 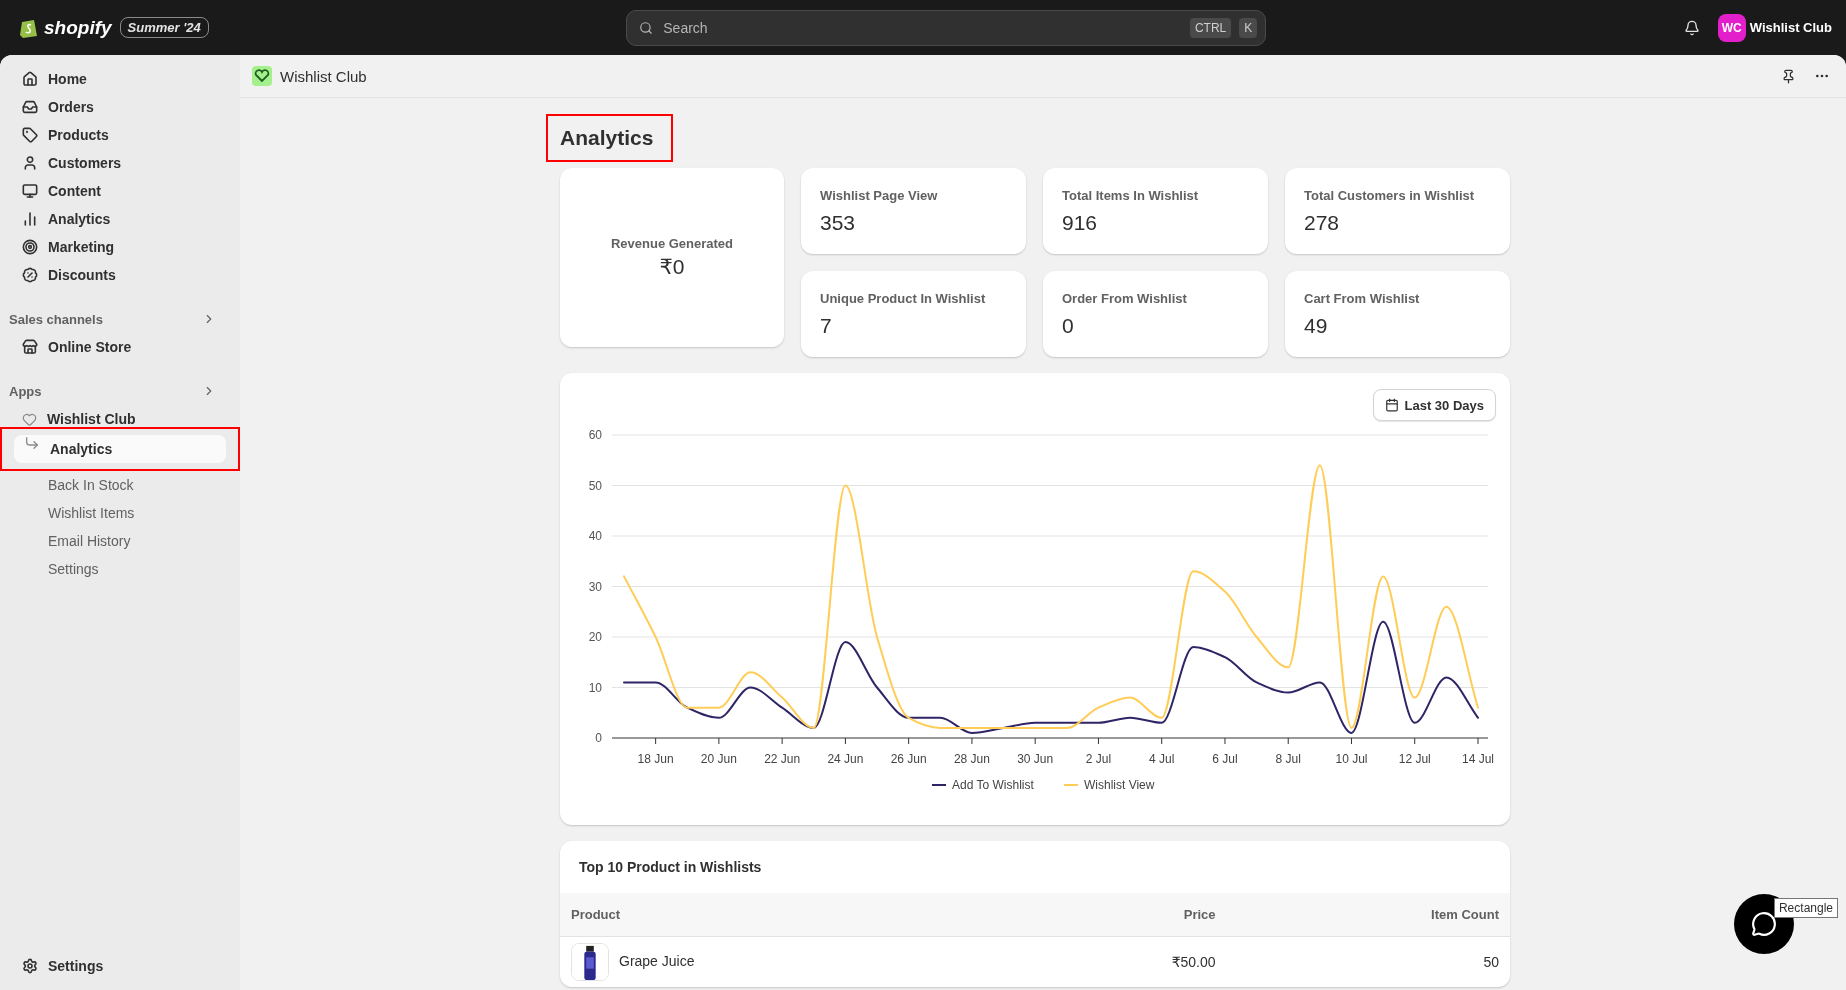 I want to click on legend-label: Wishlist View, so click(x=1119, y=785).